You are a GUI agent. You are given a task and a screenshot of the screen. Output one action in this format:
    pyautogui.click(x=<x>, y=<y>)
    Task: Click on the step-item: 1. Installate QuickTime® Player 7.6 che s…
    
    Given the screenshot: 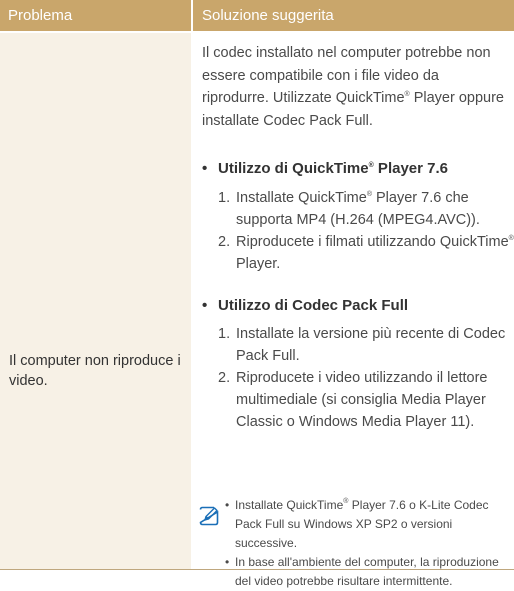 What is the action you would take?
    pyautogui.click(x=366, y=209)
    